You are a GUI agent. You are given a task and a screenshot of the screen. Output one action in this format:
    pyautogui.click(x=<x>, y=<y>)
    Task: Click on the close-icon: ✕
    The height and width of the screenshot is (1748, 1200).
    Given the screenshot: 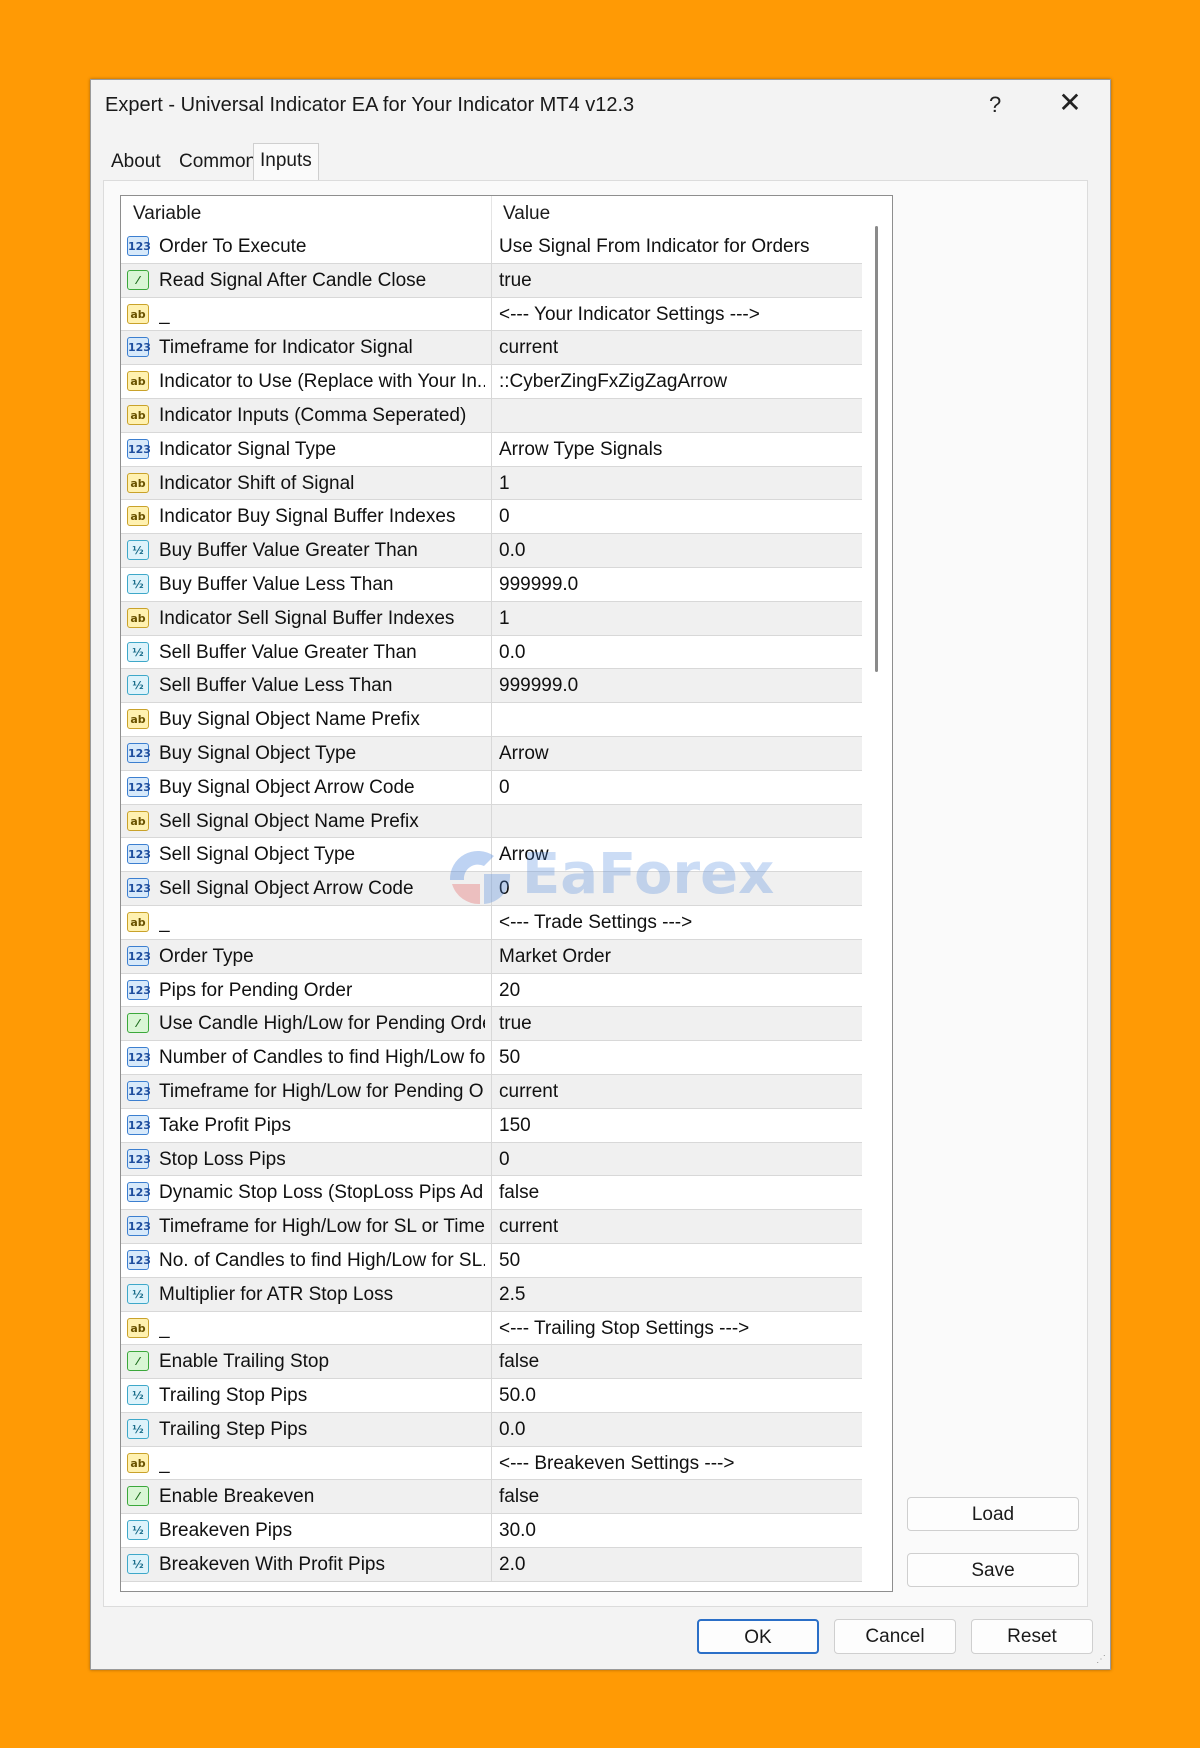 What is the action you would take?
    pyautogui.click(x=1070, y=103)
    